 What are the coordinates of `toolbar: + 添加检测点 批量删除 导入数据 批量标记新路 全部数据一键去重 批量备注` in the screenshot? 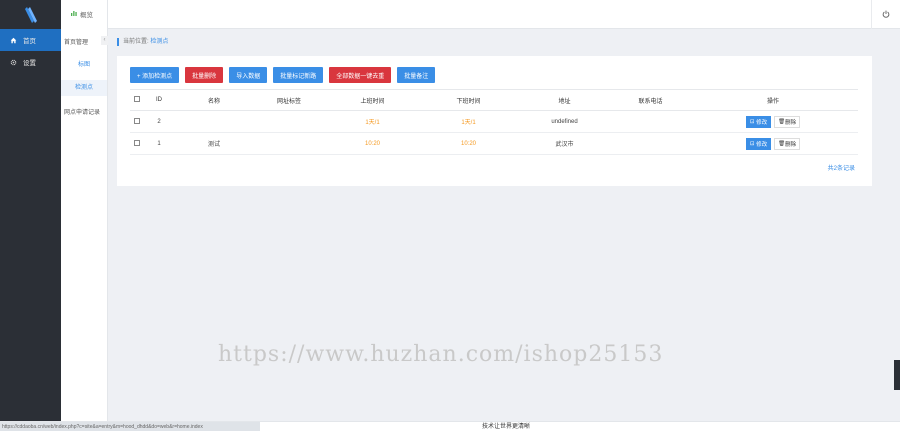 It's located at (283, 75).